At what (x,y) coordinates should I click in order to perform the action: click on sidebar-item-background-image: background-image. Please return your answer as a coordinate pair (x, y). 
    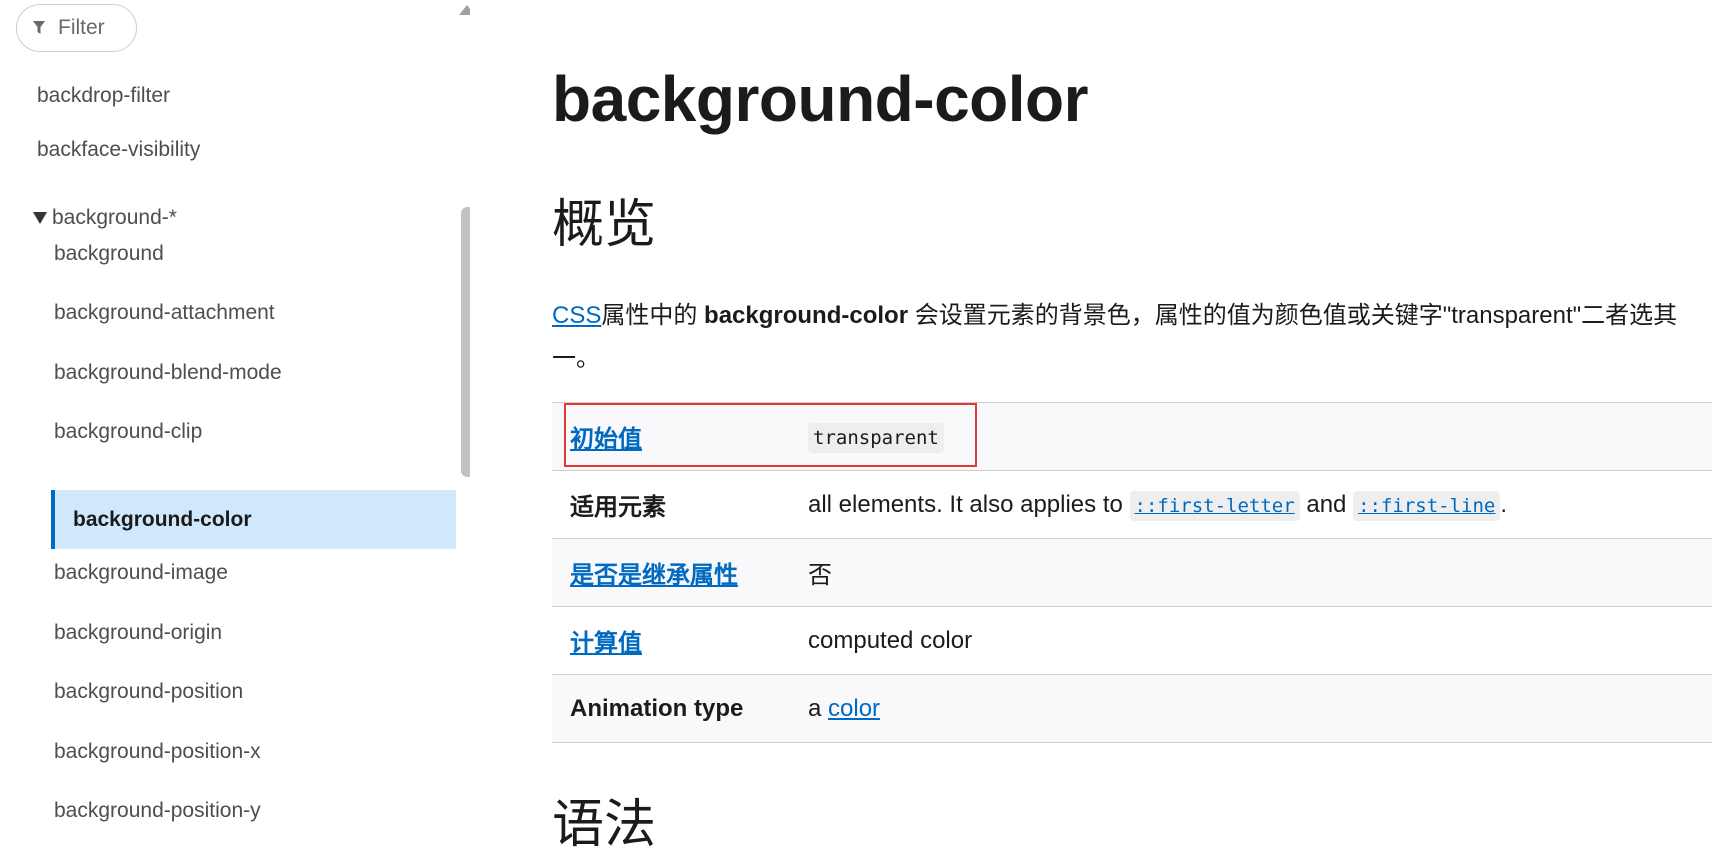
    Looking at the image, I should click on (141, 573).